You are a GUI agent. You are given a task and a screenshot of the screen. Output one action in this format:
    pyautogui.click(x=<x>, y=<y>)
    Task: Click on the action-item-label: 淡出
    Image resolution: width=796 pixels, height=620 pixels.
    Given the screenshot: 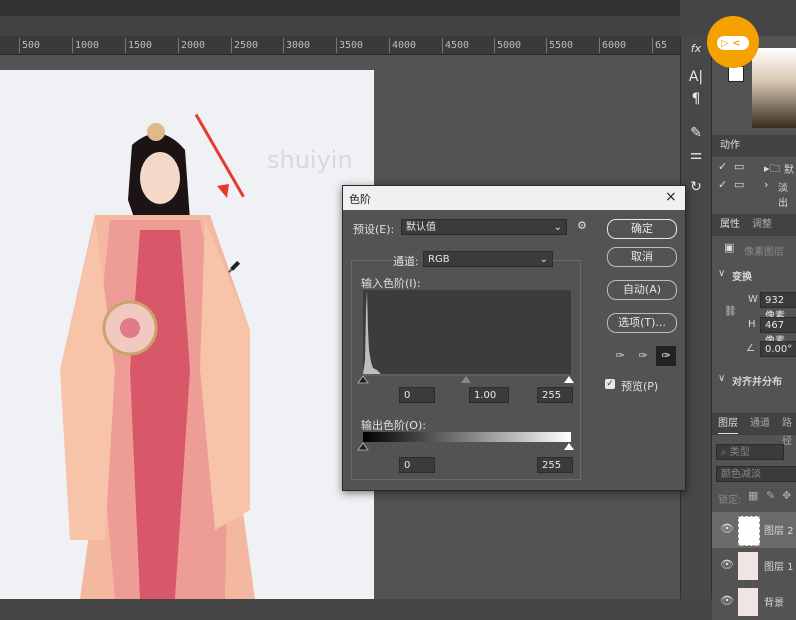 What is the action you would take?
    pyautogui.click(x=787, y=194)
    